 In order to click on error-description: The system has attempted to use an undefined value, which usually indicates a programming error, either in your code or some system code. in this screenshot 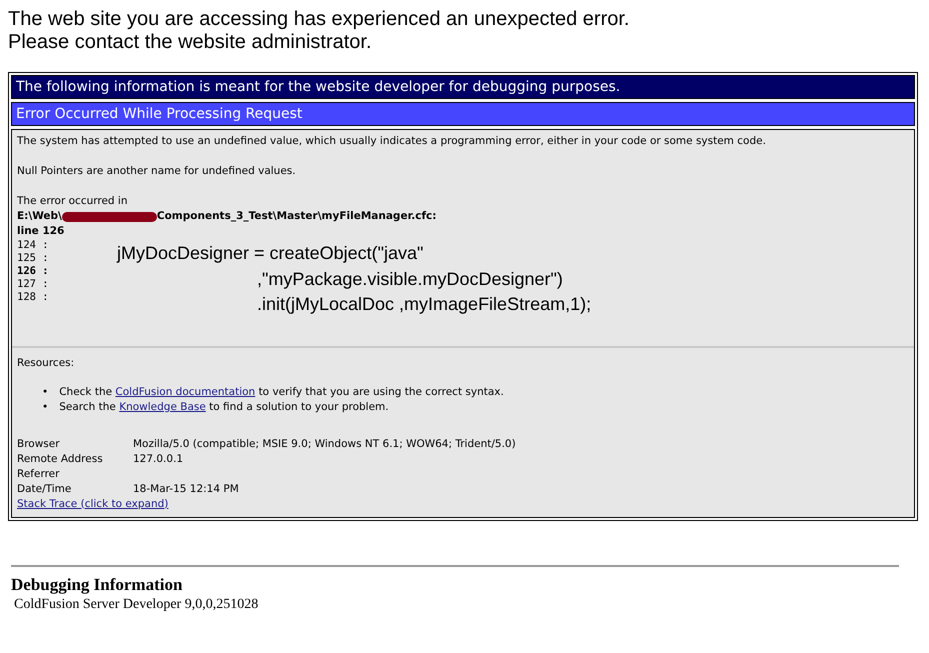, I will do `click(391, 141)`.